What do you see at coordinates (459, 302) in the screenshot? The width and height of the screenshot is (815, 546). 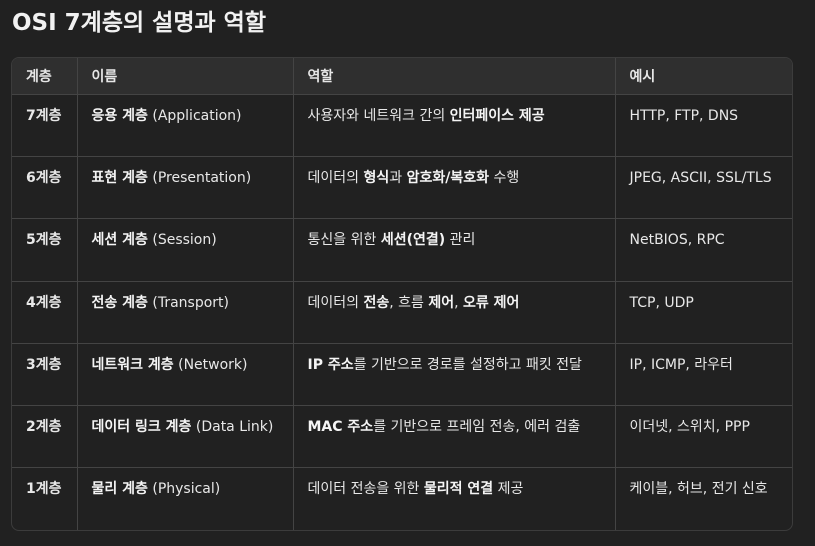 I see `role-text: ,` at bounding box center [459, 302].